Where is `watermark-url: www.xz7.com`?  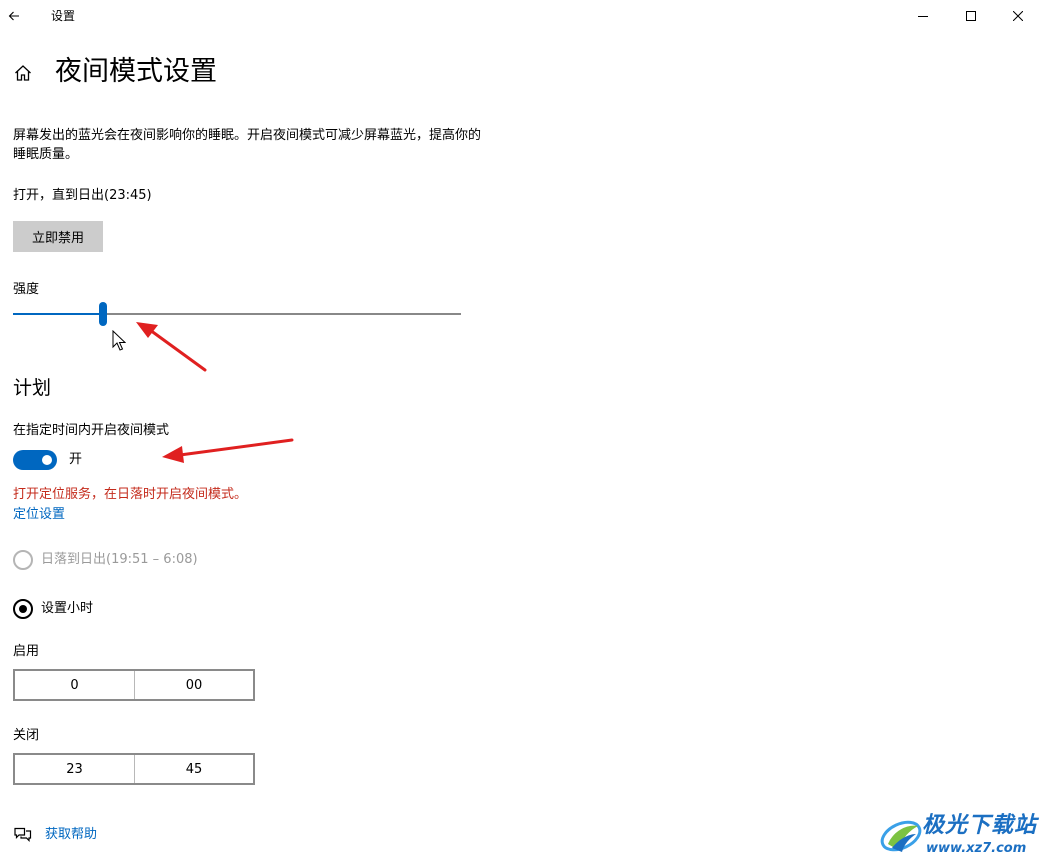
watermark-url: www.xz7.com is located at coordinates (976, 848).